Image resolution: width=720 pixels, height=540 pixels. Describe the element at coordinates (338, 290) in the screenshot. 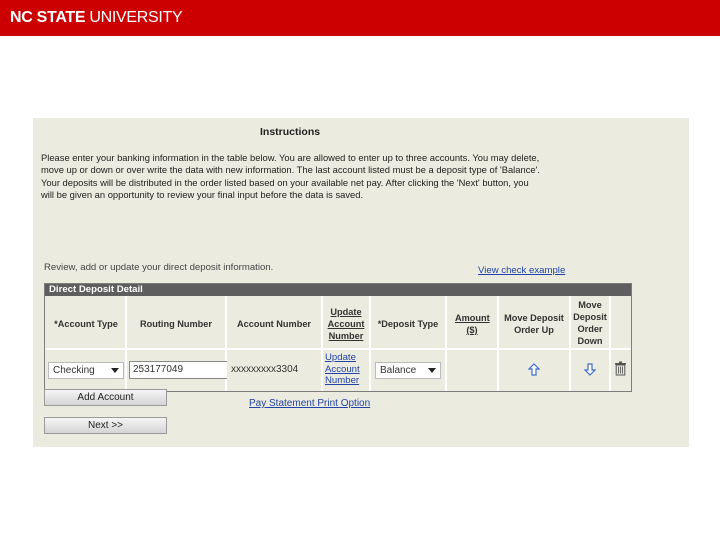

I see `table-title: Direct Deposit Detail` at that location.